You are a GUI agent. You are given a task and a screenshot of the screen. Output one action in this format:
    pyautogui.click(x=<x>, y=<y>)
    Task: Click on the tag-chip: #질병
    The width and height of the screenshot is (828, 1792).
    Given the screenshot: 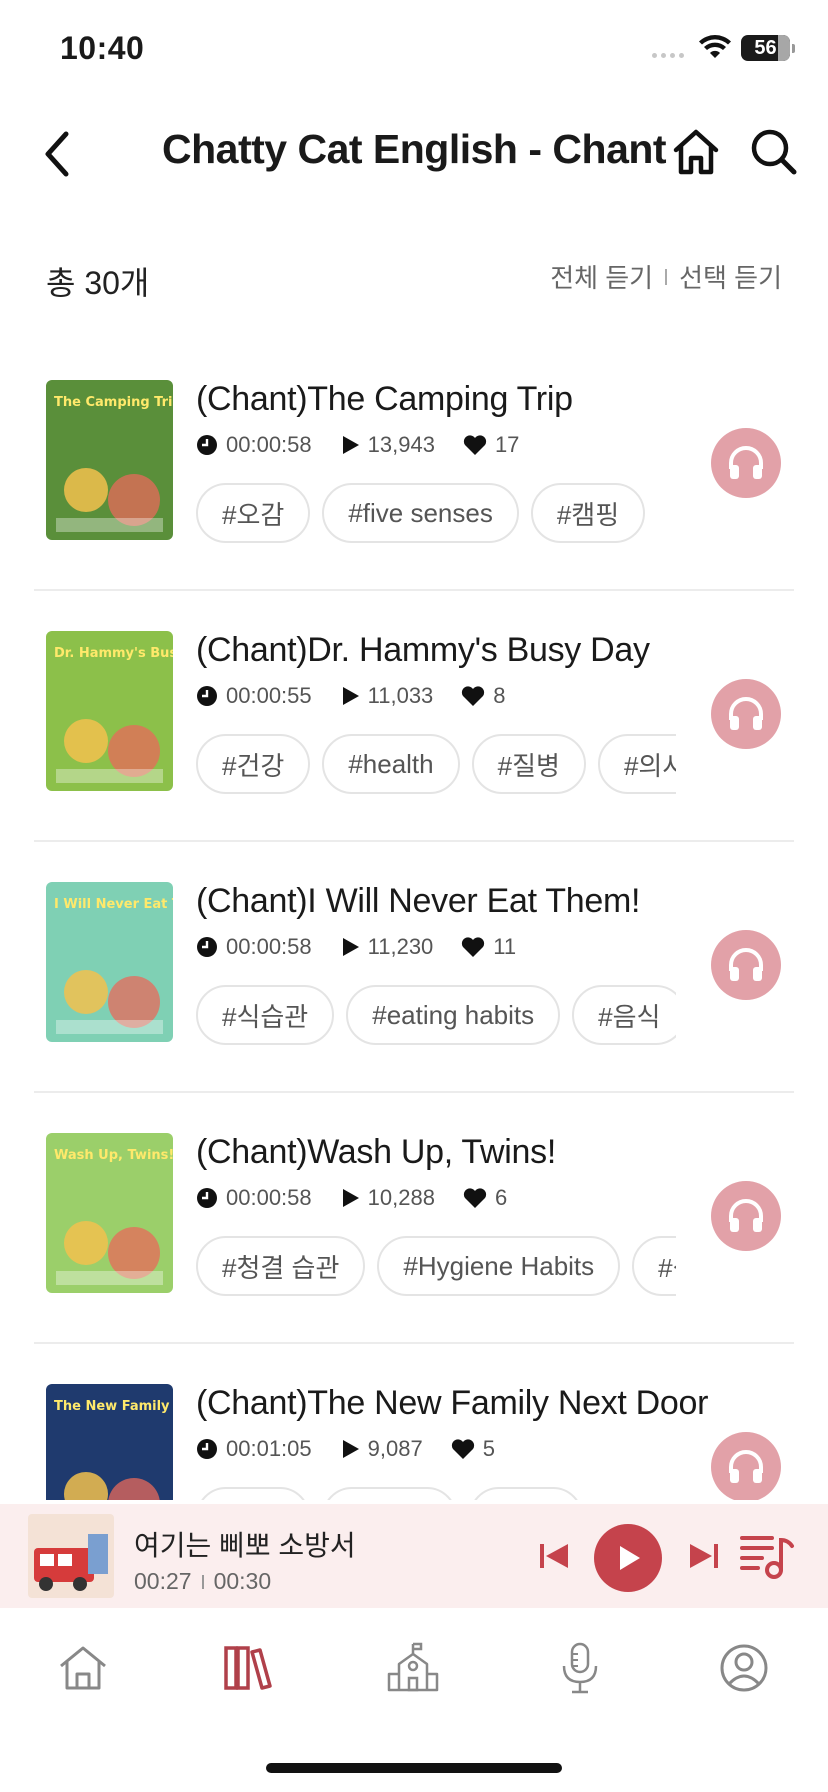 What is the action you would take?
    pyautogui.click(x=528, y=764)
    